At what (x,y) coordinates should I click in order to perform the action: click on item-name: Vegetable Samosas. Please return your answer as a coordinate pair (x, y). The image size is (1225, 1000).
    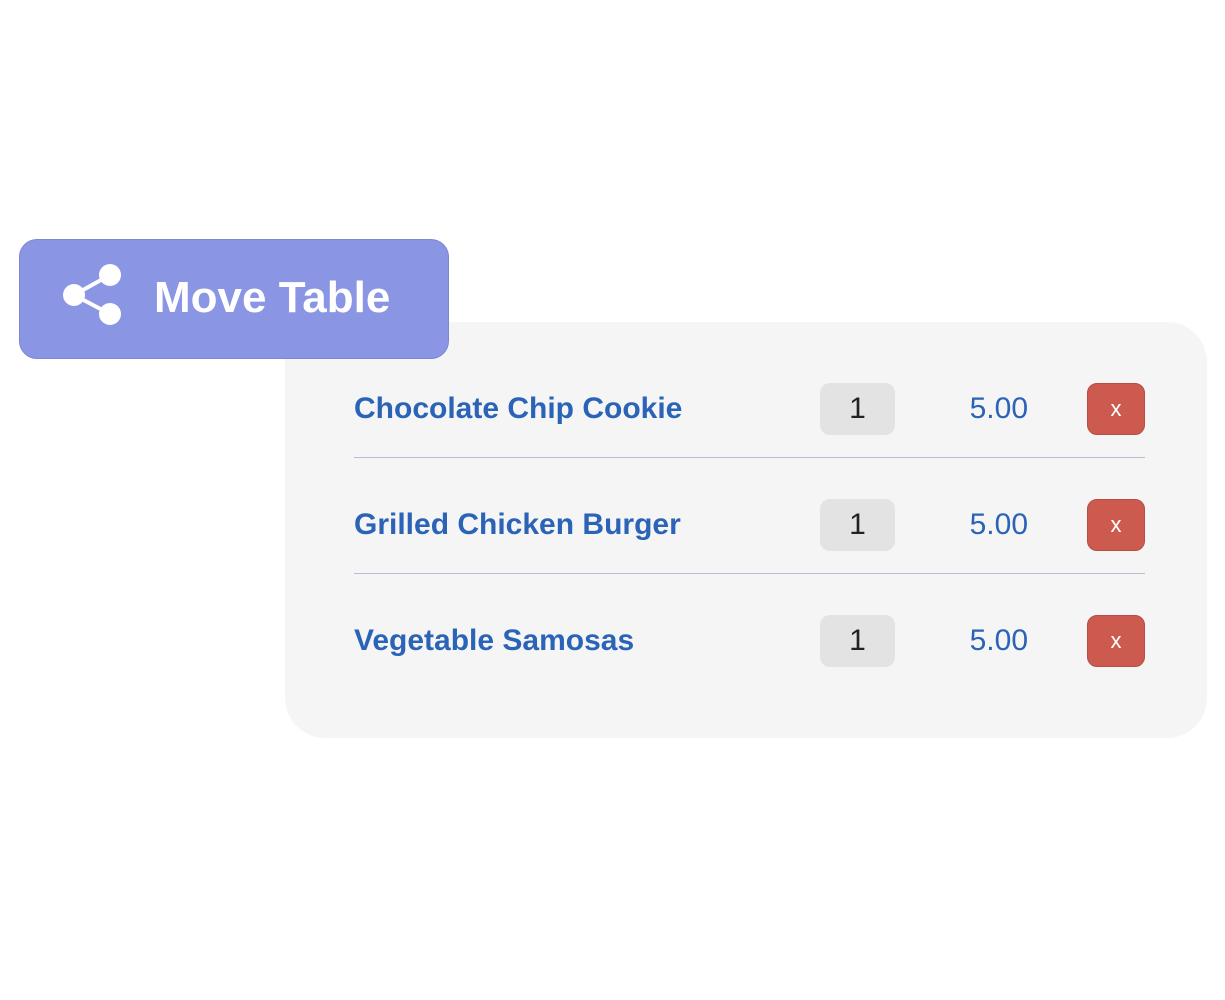
    Looking at the image, I should click on (494, 640).